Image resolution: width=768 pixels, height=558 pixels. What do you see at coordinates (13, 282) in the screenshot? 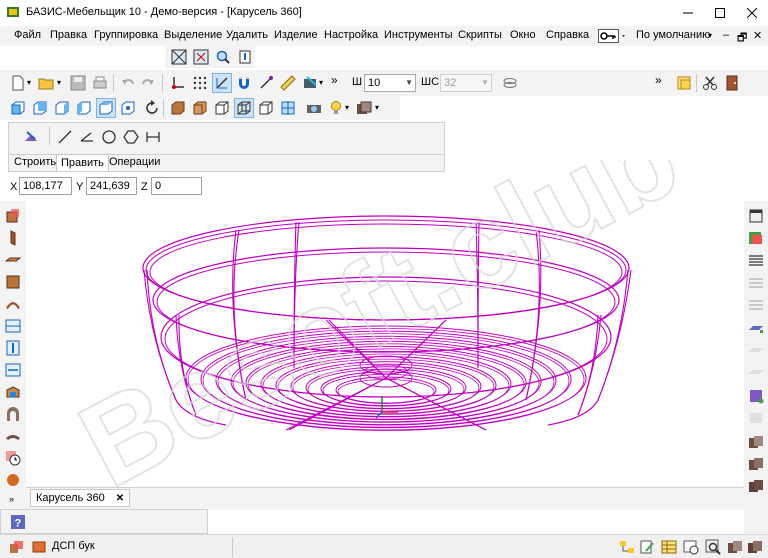
I see `front-panel-button` at bounding box center [13, 282].